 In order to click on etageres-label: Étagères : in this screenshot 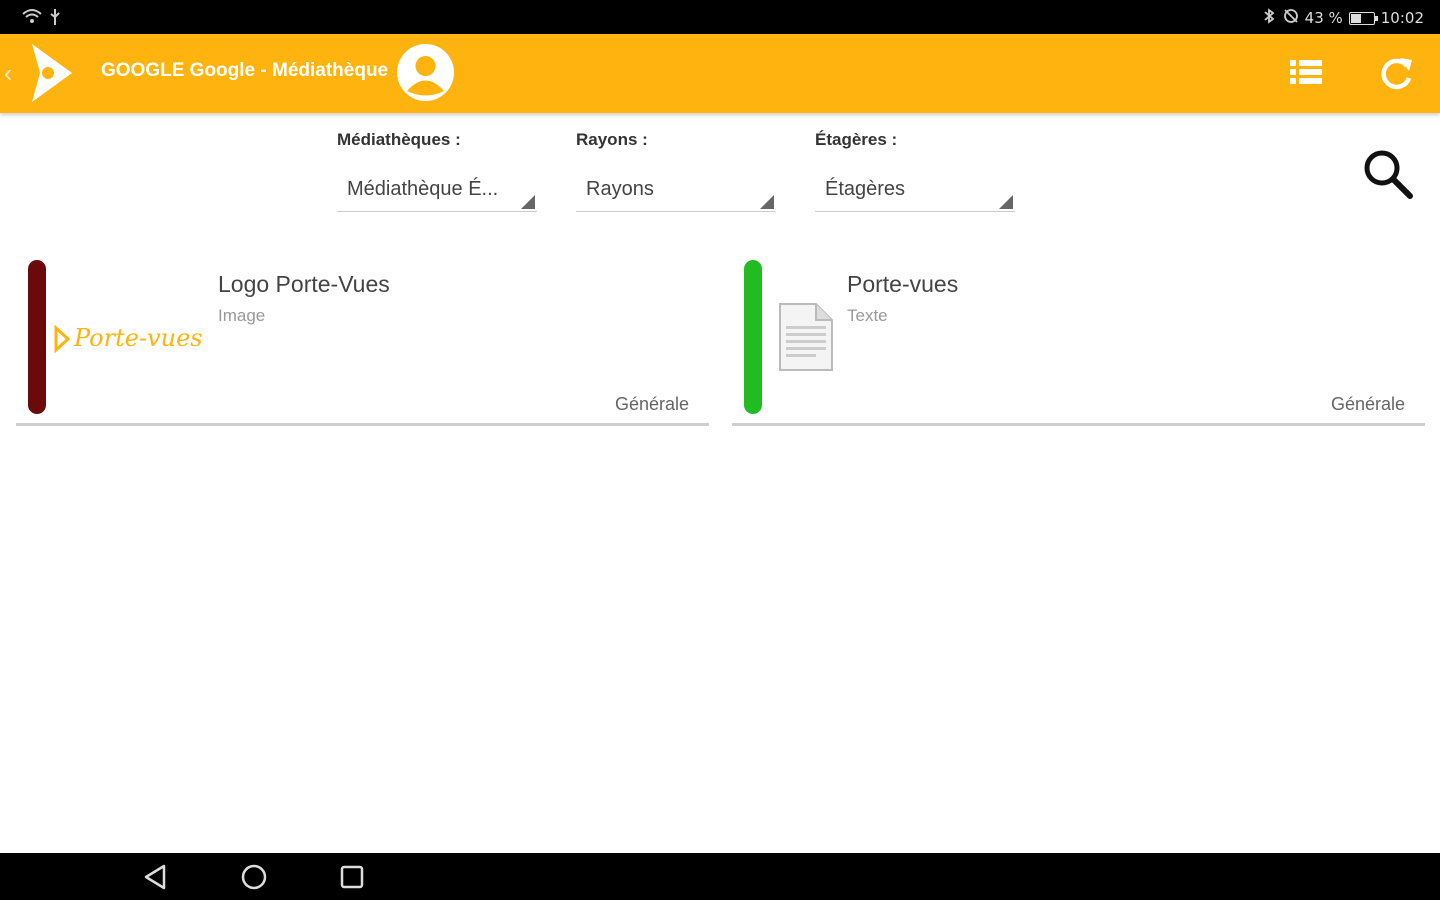, I will do `click(856, 139)`.